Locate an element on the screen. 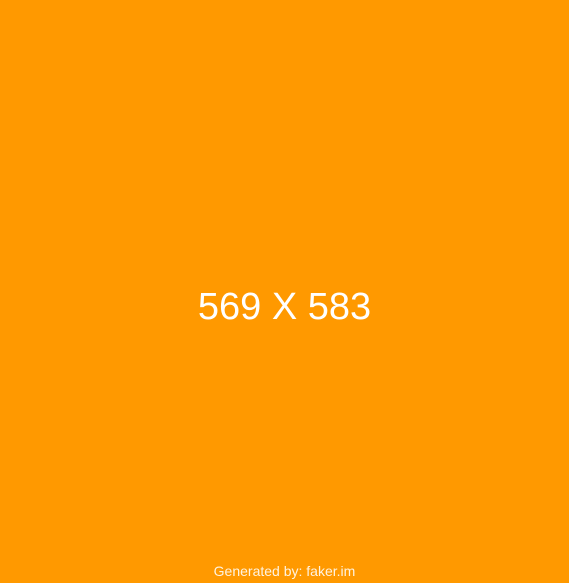  generated-by-credit: Generated by: faker.im is located at coordinates (284, 571).